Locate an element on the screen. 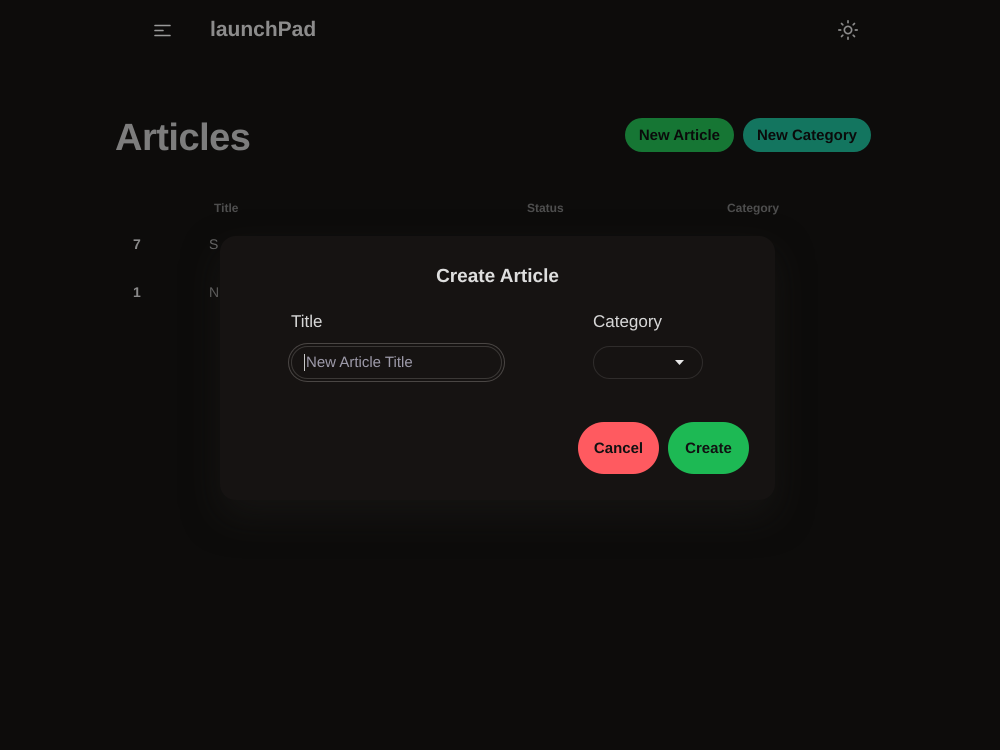 This screenshot has height=750, width=1000. menu-icon is located at coordinates (162, 30).